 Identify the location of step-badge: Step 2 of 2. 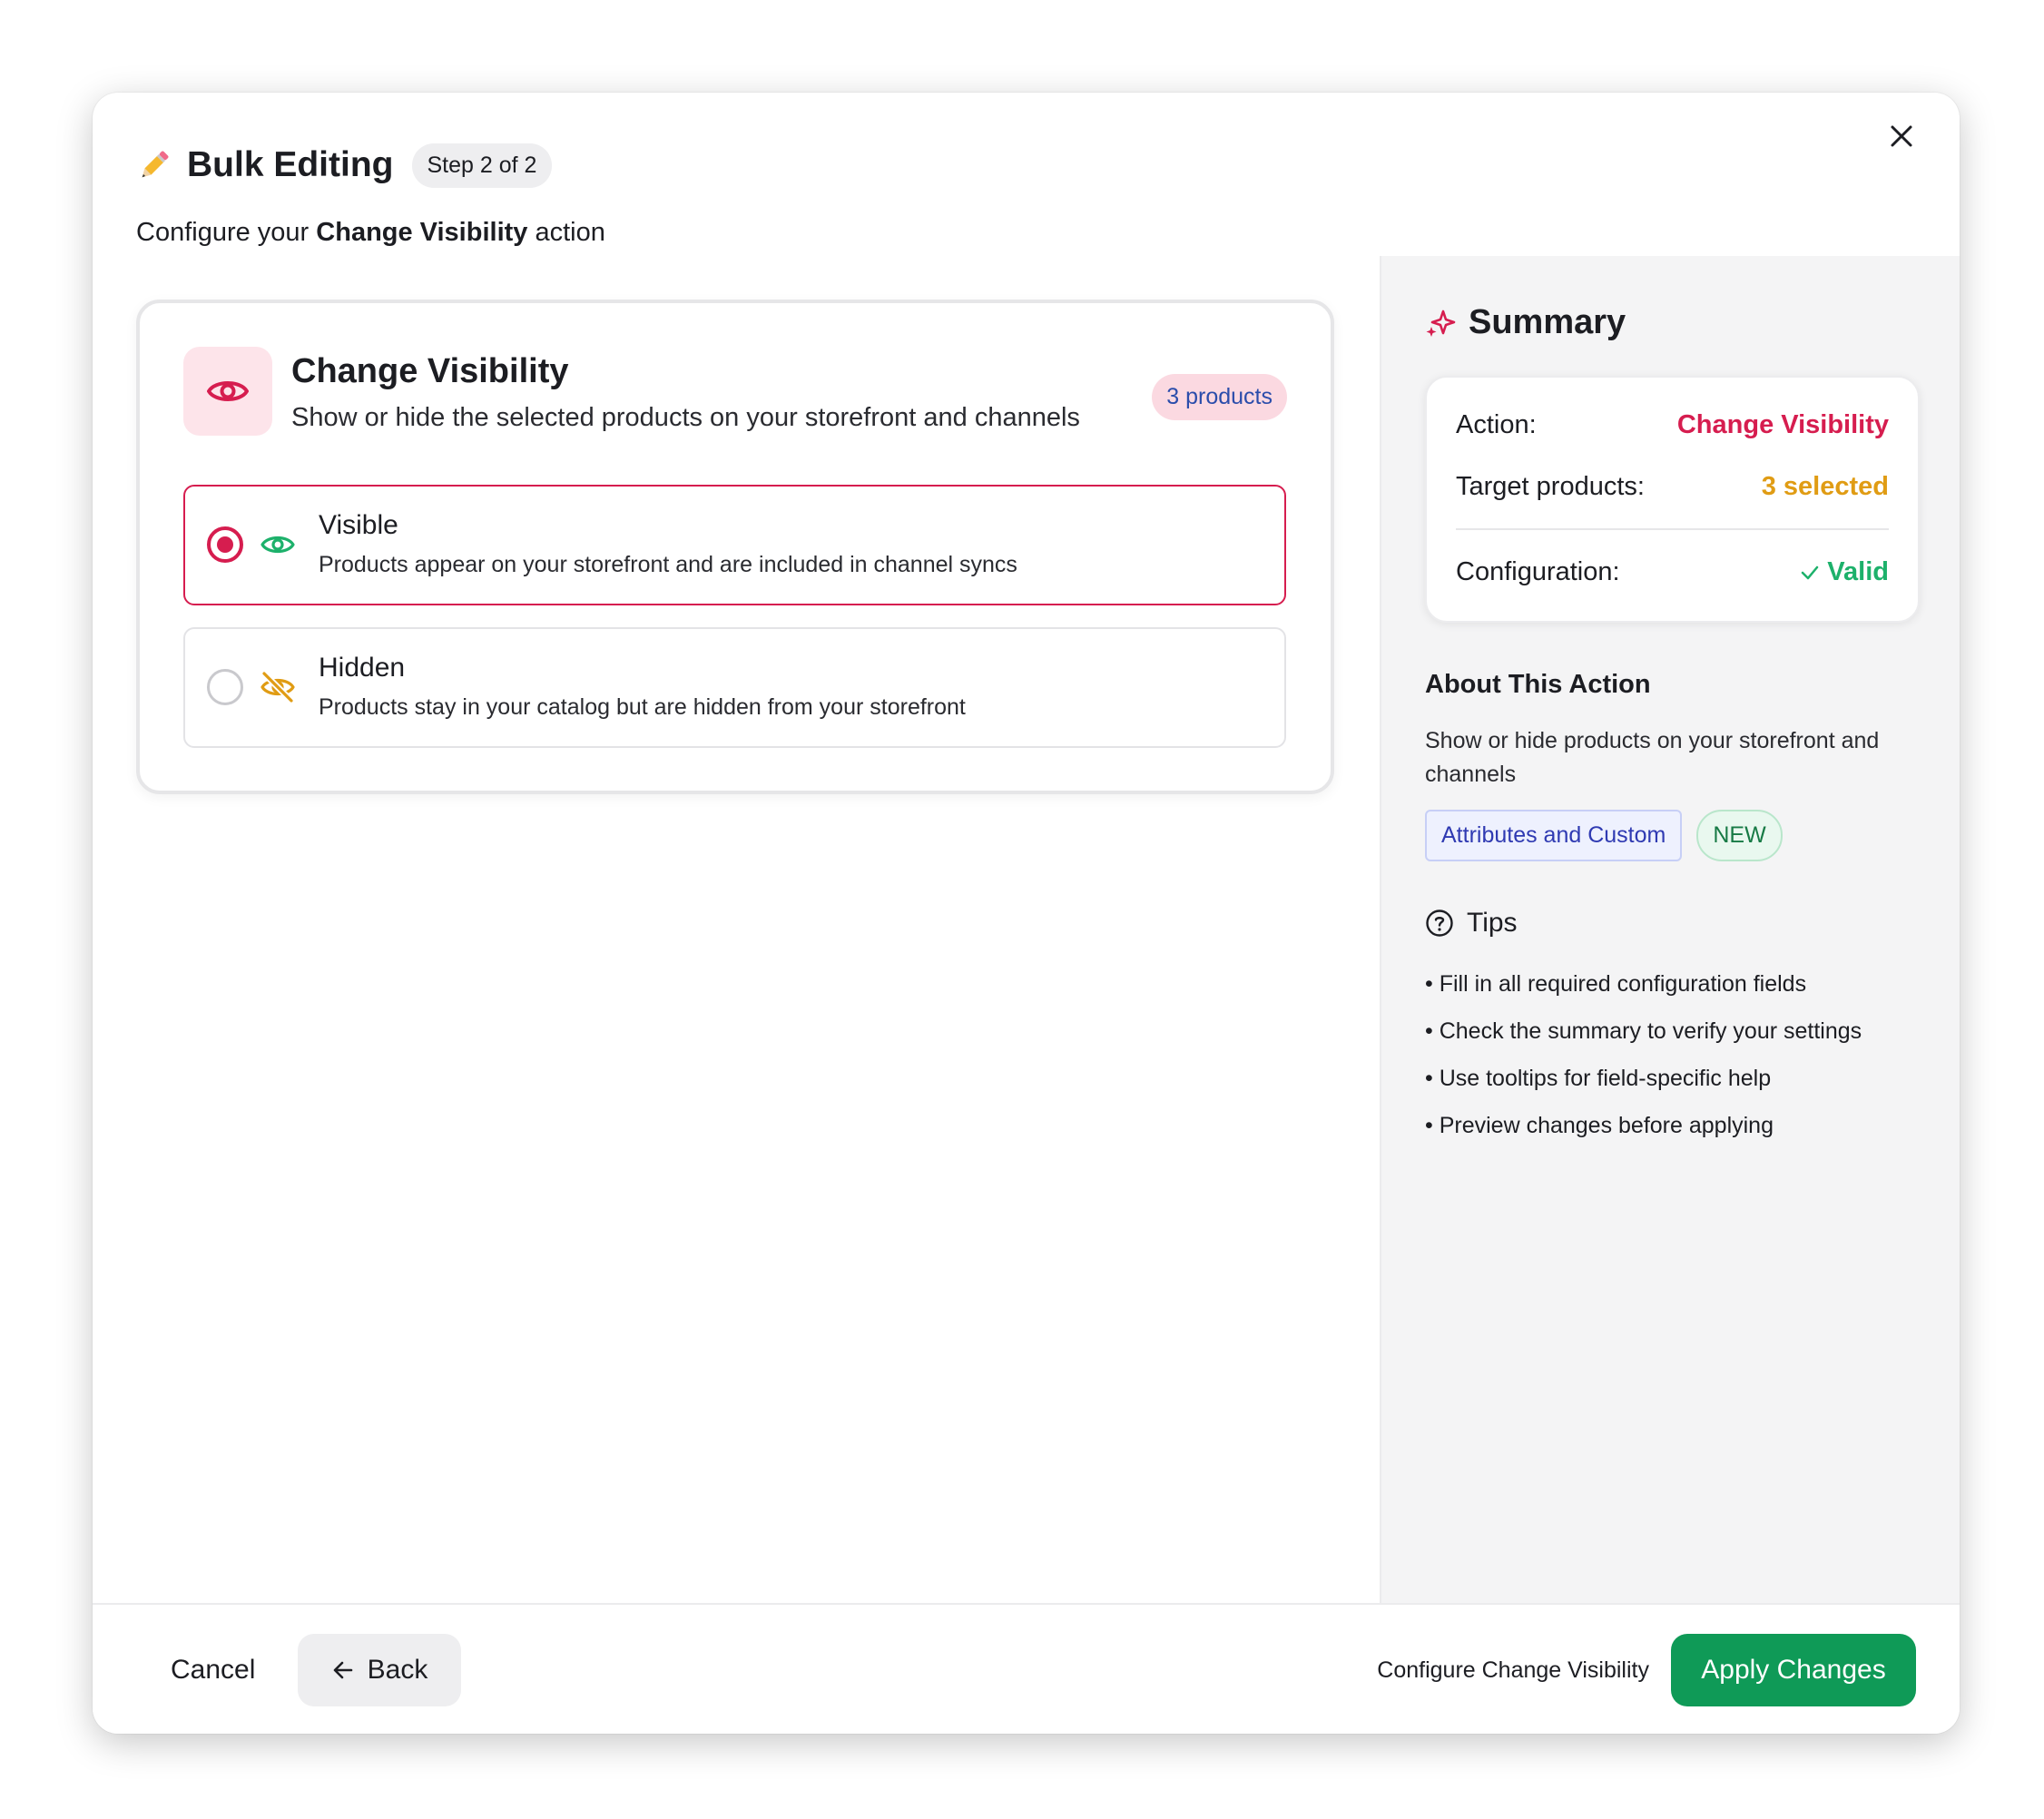
(482, 165).